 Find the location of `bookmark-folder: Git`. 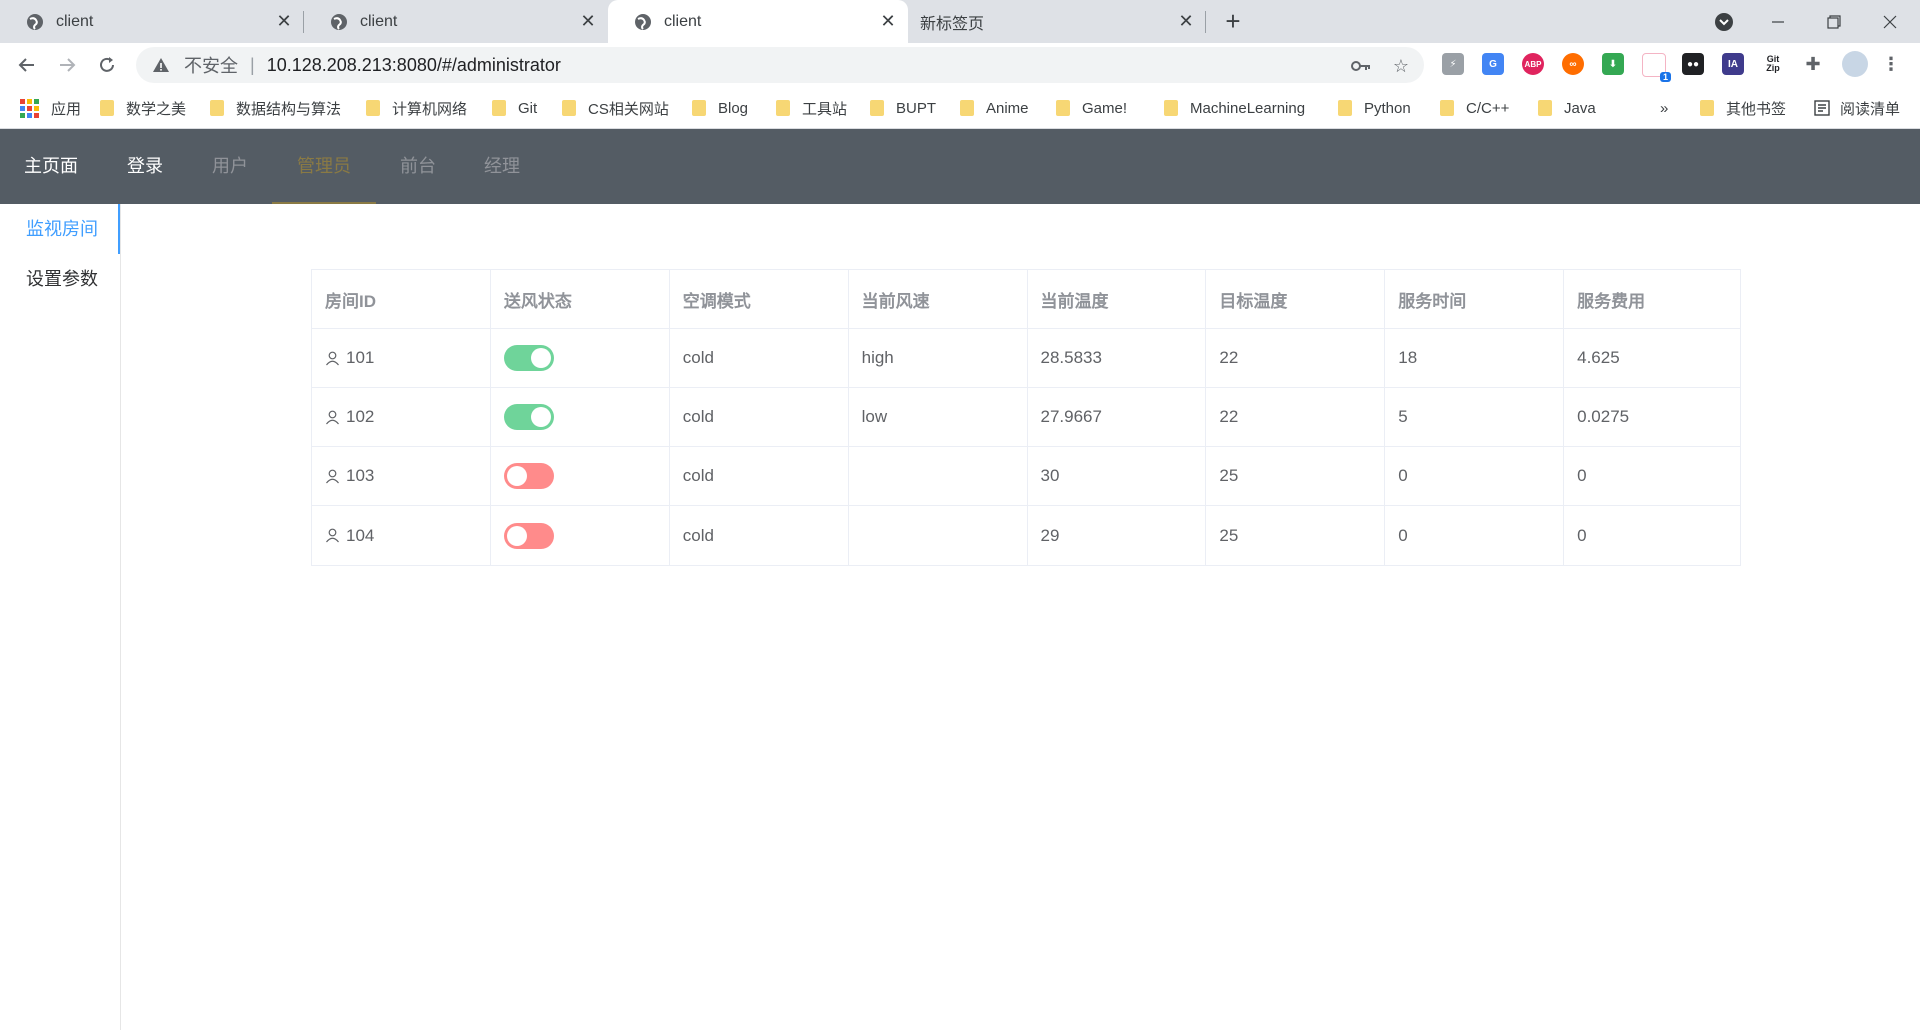

bookmark-folder: Git is located at coordinates (514, 108).